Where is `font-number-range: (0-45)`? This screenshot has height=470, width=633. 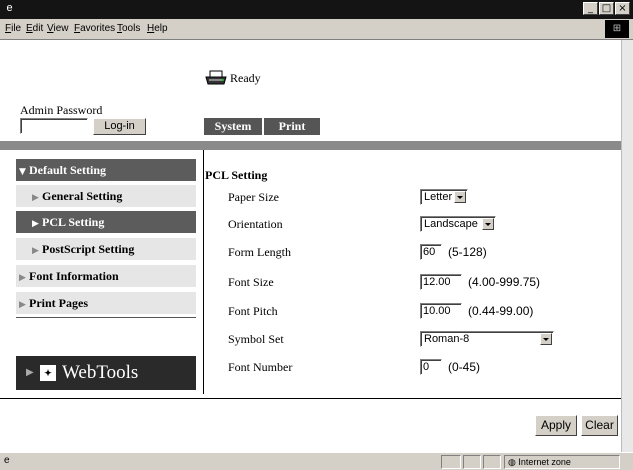 font-number-range: (0-45) is located at coordinates (464, 367).